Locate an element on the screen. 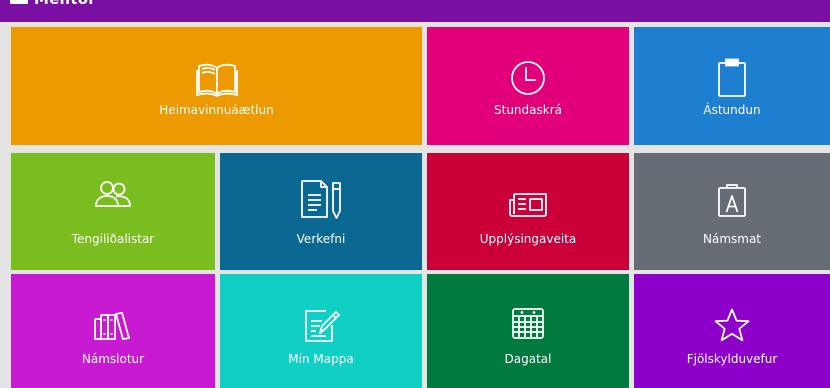  star-icon is located at coordinates (732, 325).